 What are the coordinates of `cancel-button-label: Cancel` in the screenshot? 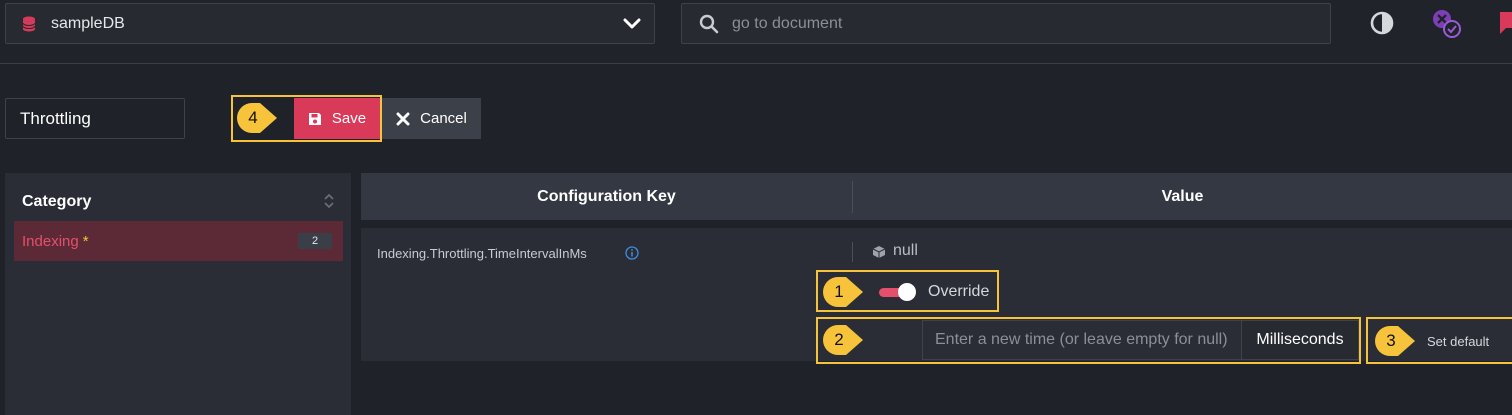 It's located at (443, 118).